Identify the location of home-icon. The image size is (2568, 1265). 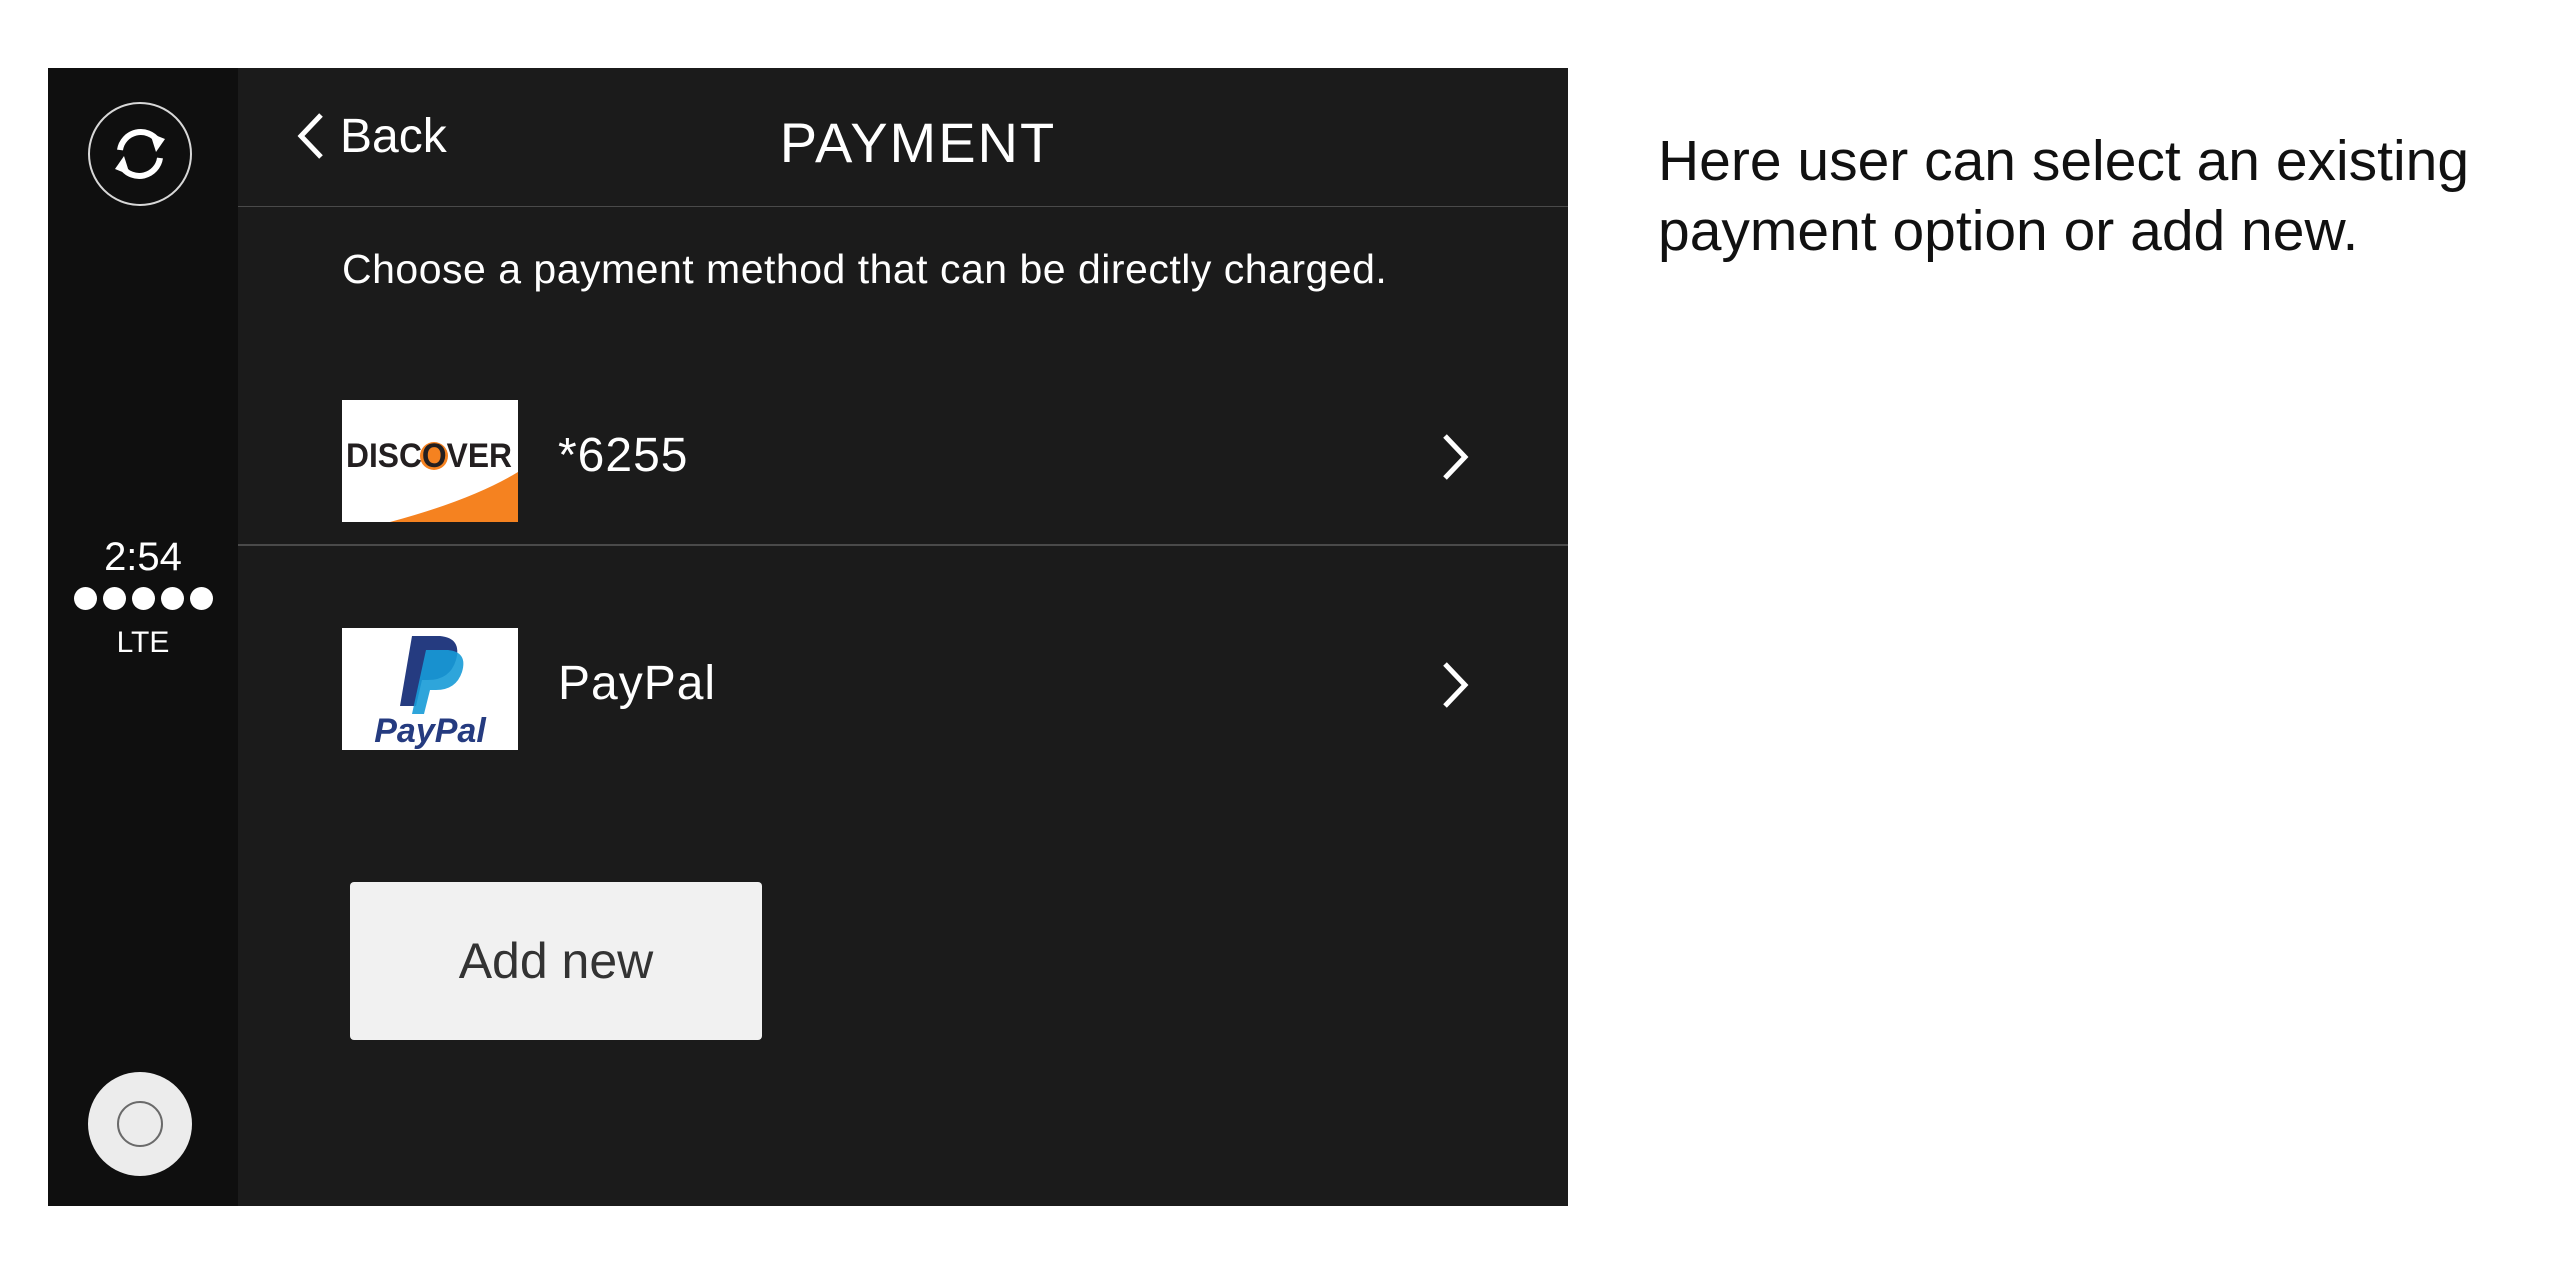
(140, 1124).